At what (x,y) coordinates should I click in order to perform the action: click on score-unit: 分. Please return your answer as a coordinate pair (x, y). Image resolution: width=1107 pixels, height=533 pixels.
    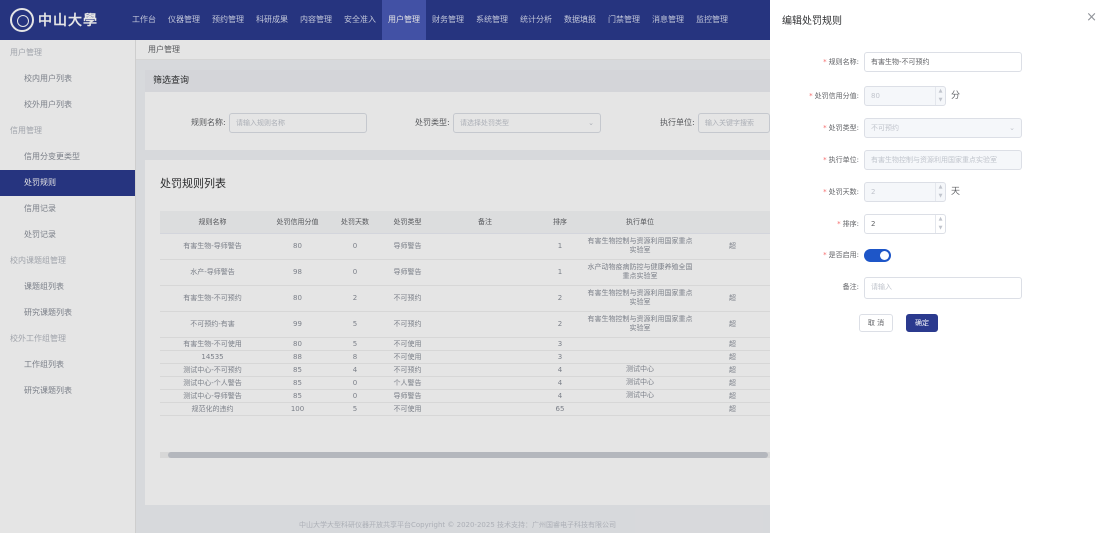
    Looking at the image, I should click on (956, 96).